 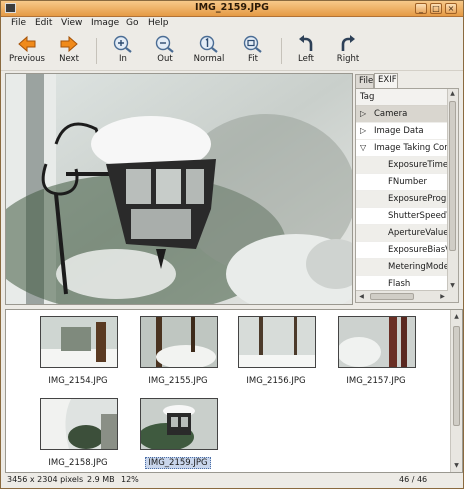 I want to click on zoom-fit-icon, so click(x=252, y=44).